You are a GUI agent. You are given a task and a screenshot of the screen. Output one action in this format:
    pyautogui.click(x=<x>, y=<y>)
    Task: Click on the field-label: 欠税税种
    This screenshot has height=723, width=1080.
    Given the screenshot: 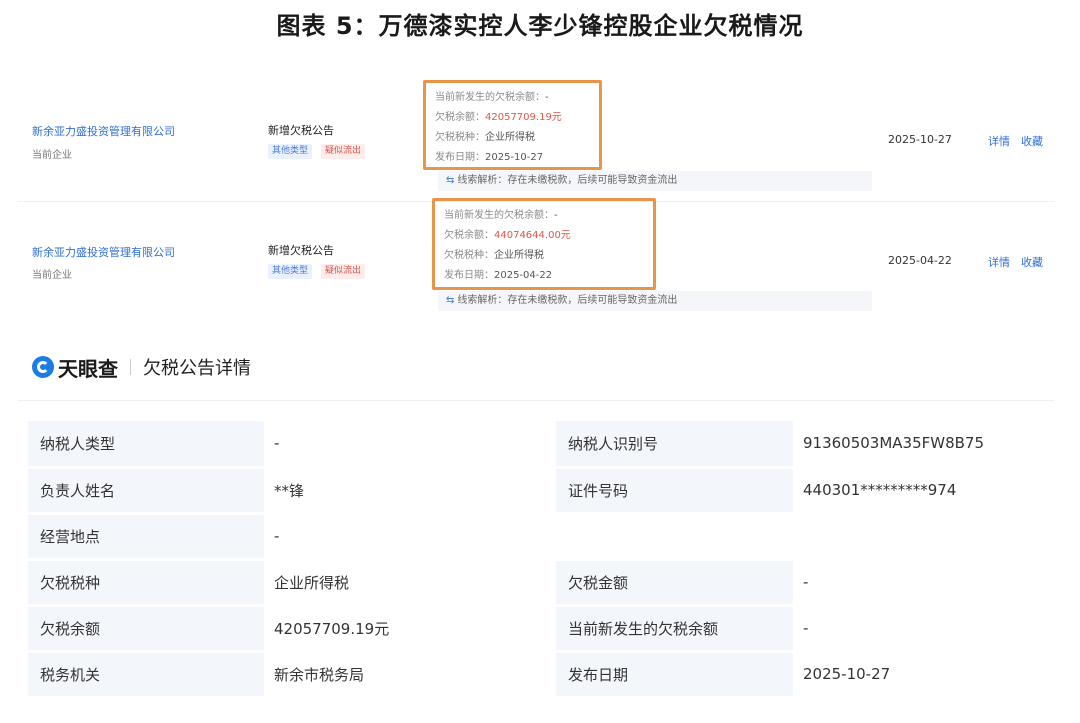 What is the action you would take?
    pyautogui.click(x=146, y=583)
    